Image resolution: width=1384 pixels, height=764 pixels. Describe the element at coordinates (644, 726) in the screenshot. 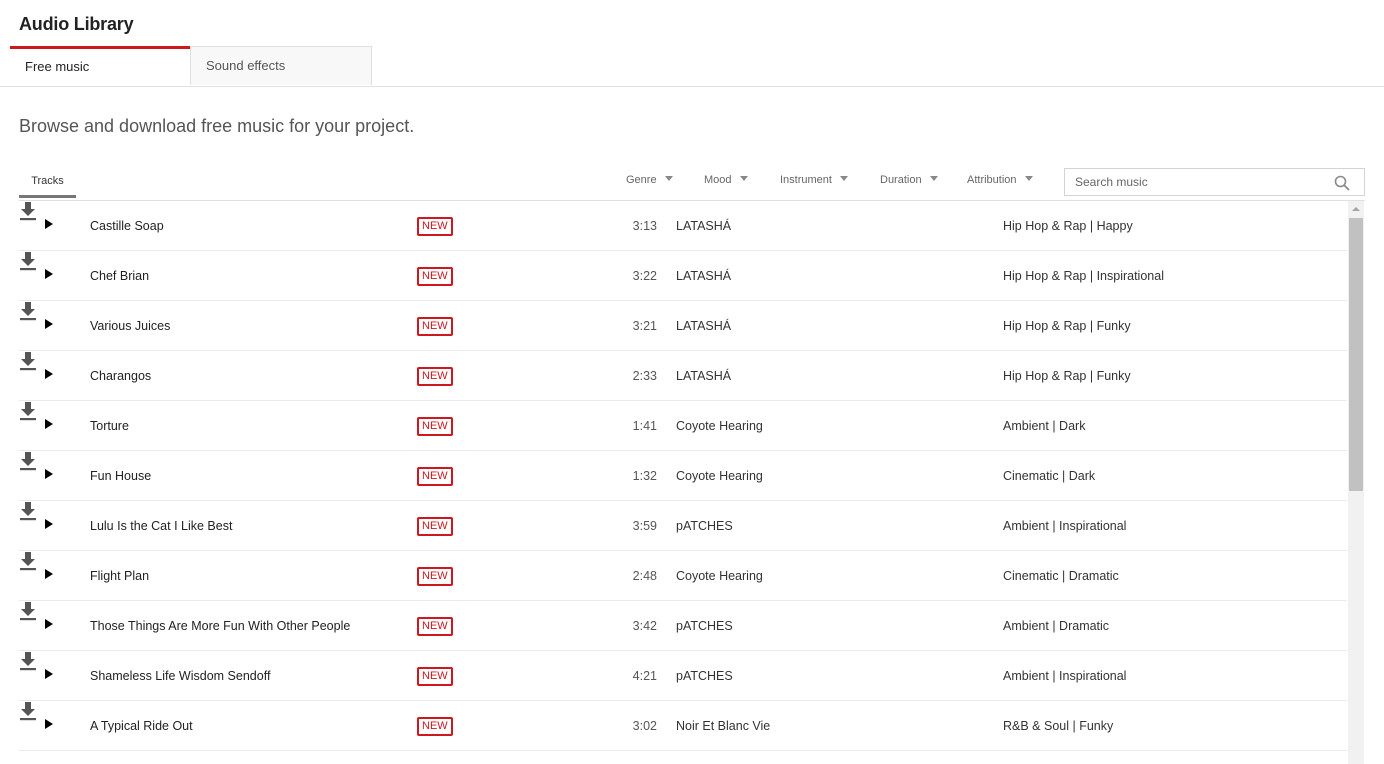

I see `track-duration: 3:02` at that location.